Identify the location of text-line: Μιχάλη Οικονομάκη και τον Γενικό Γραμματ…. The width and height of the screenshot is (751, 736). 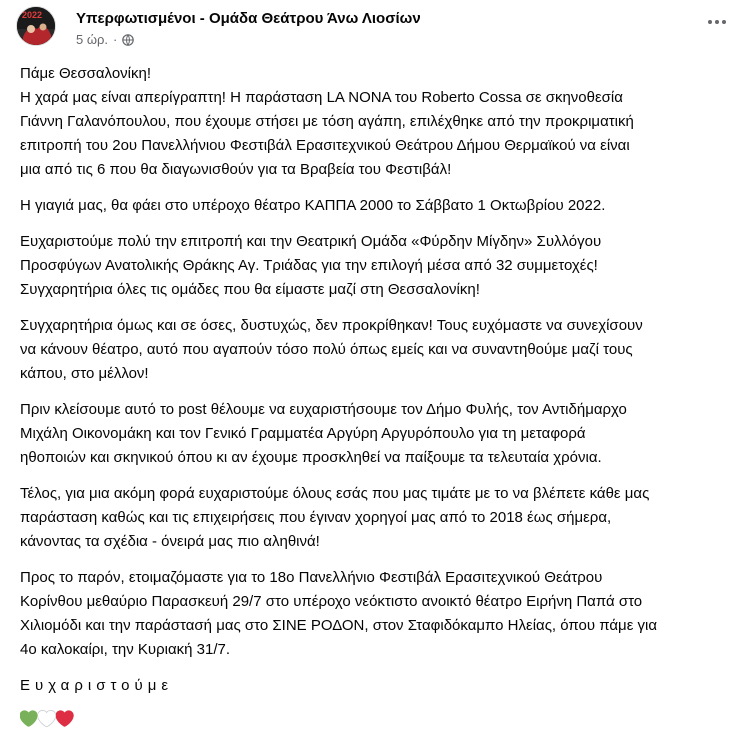
(303, 433).